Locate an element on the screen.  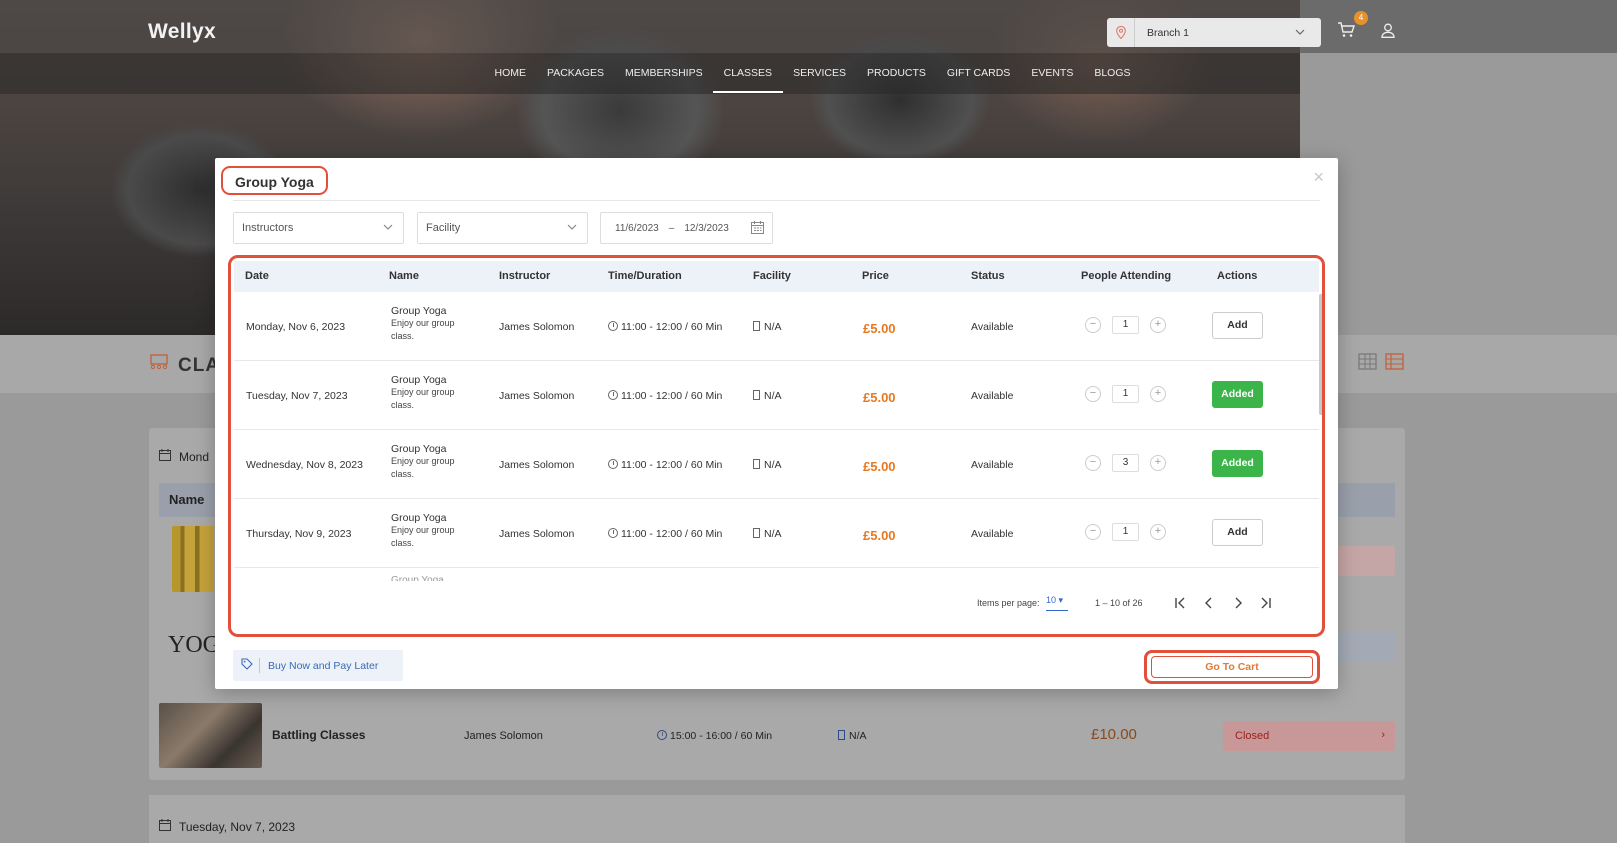
view-toggle is located at coordinates (1381, 363).